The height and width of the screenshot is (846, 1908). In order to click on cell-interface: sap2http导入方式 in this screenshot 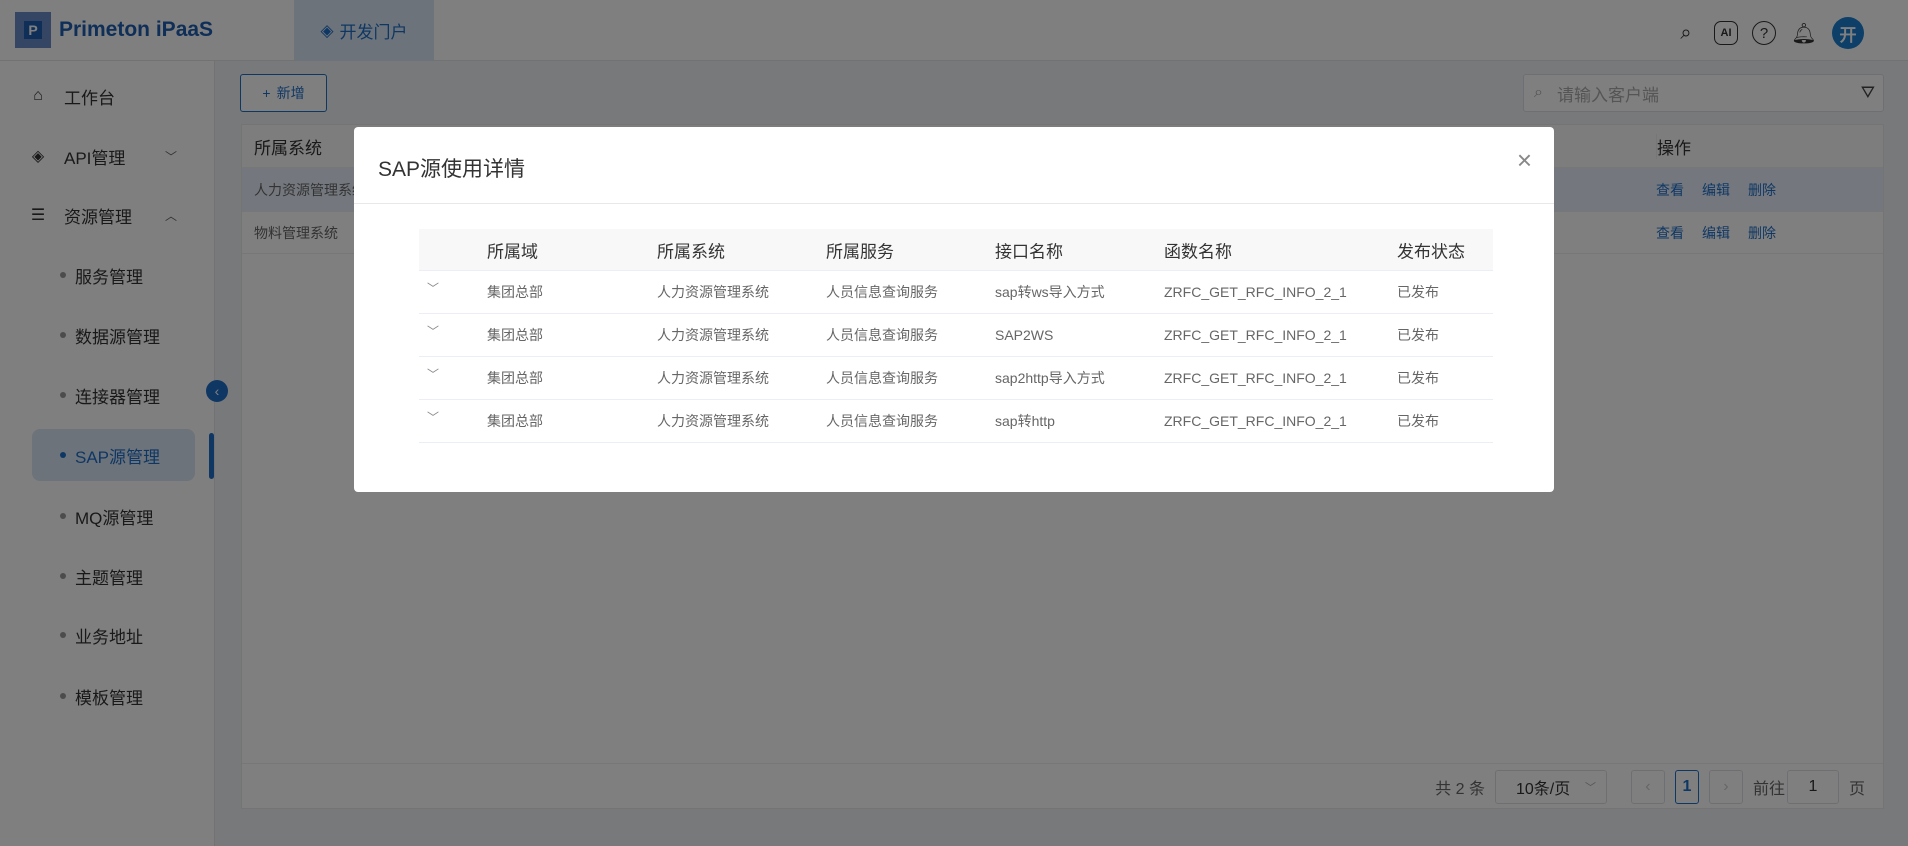, I will do `click(1050, 378)`.